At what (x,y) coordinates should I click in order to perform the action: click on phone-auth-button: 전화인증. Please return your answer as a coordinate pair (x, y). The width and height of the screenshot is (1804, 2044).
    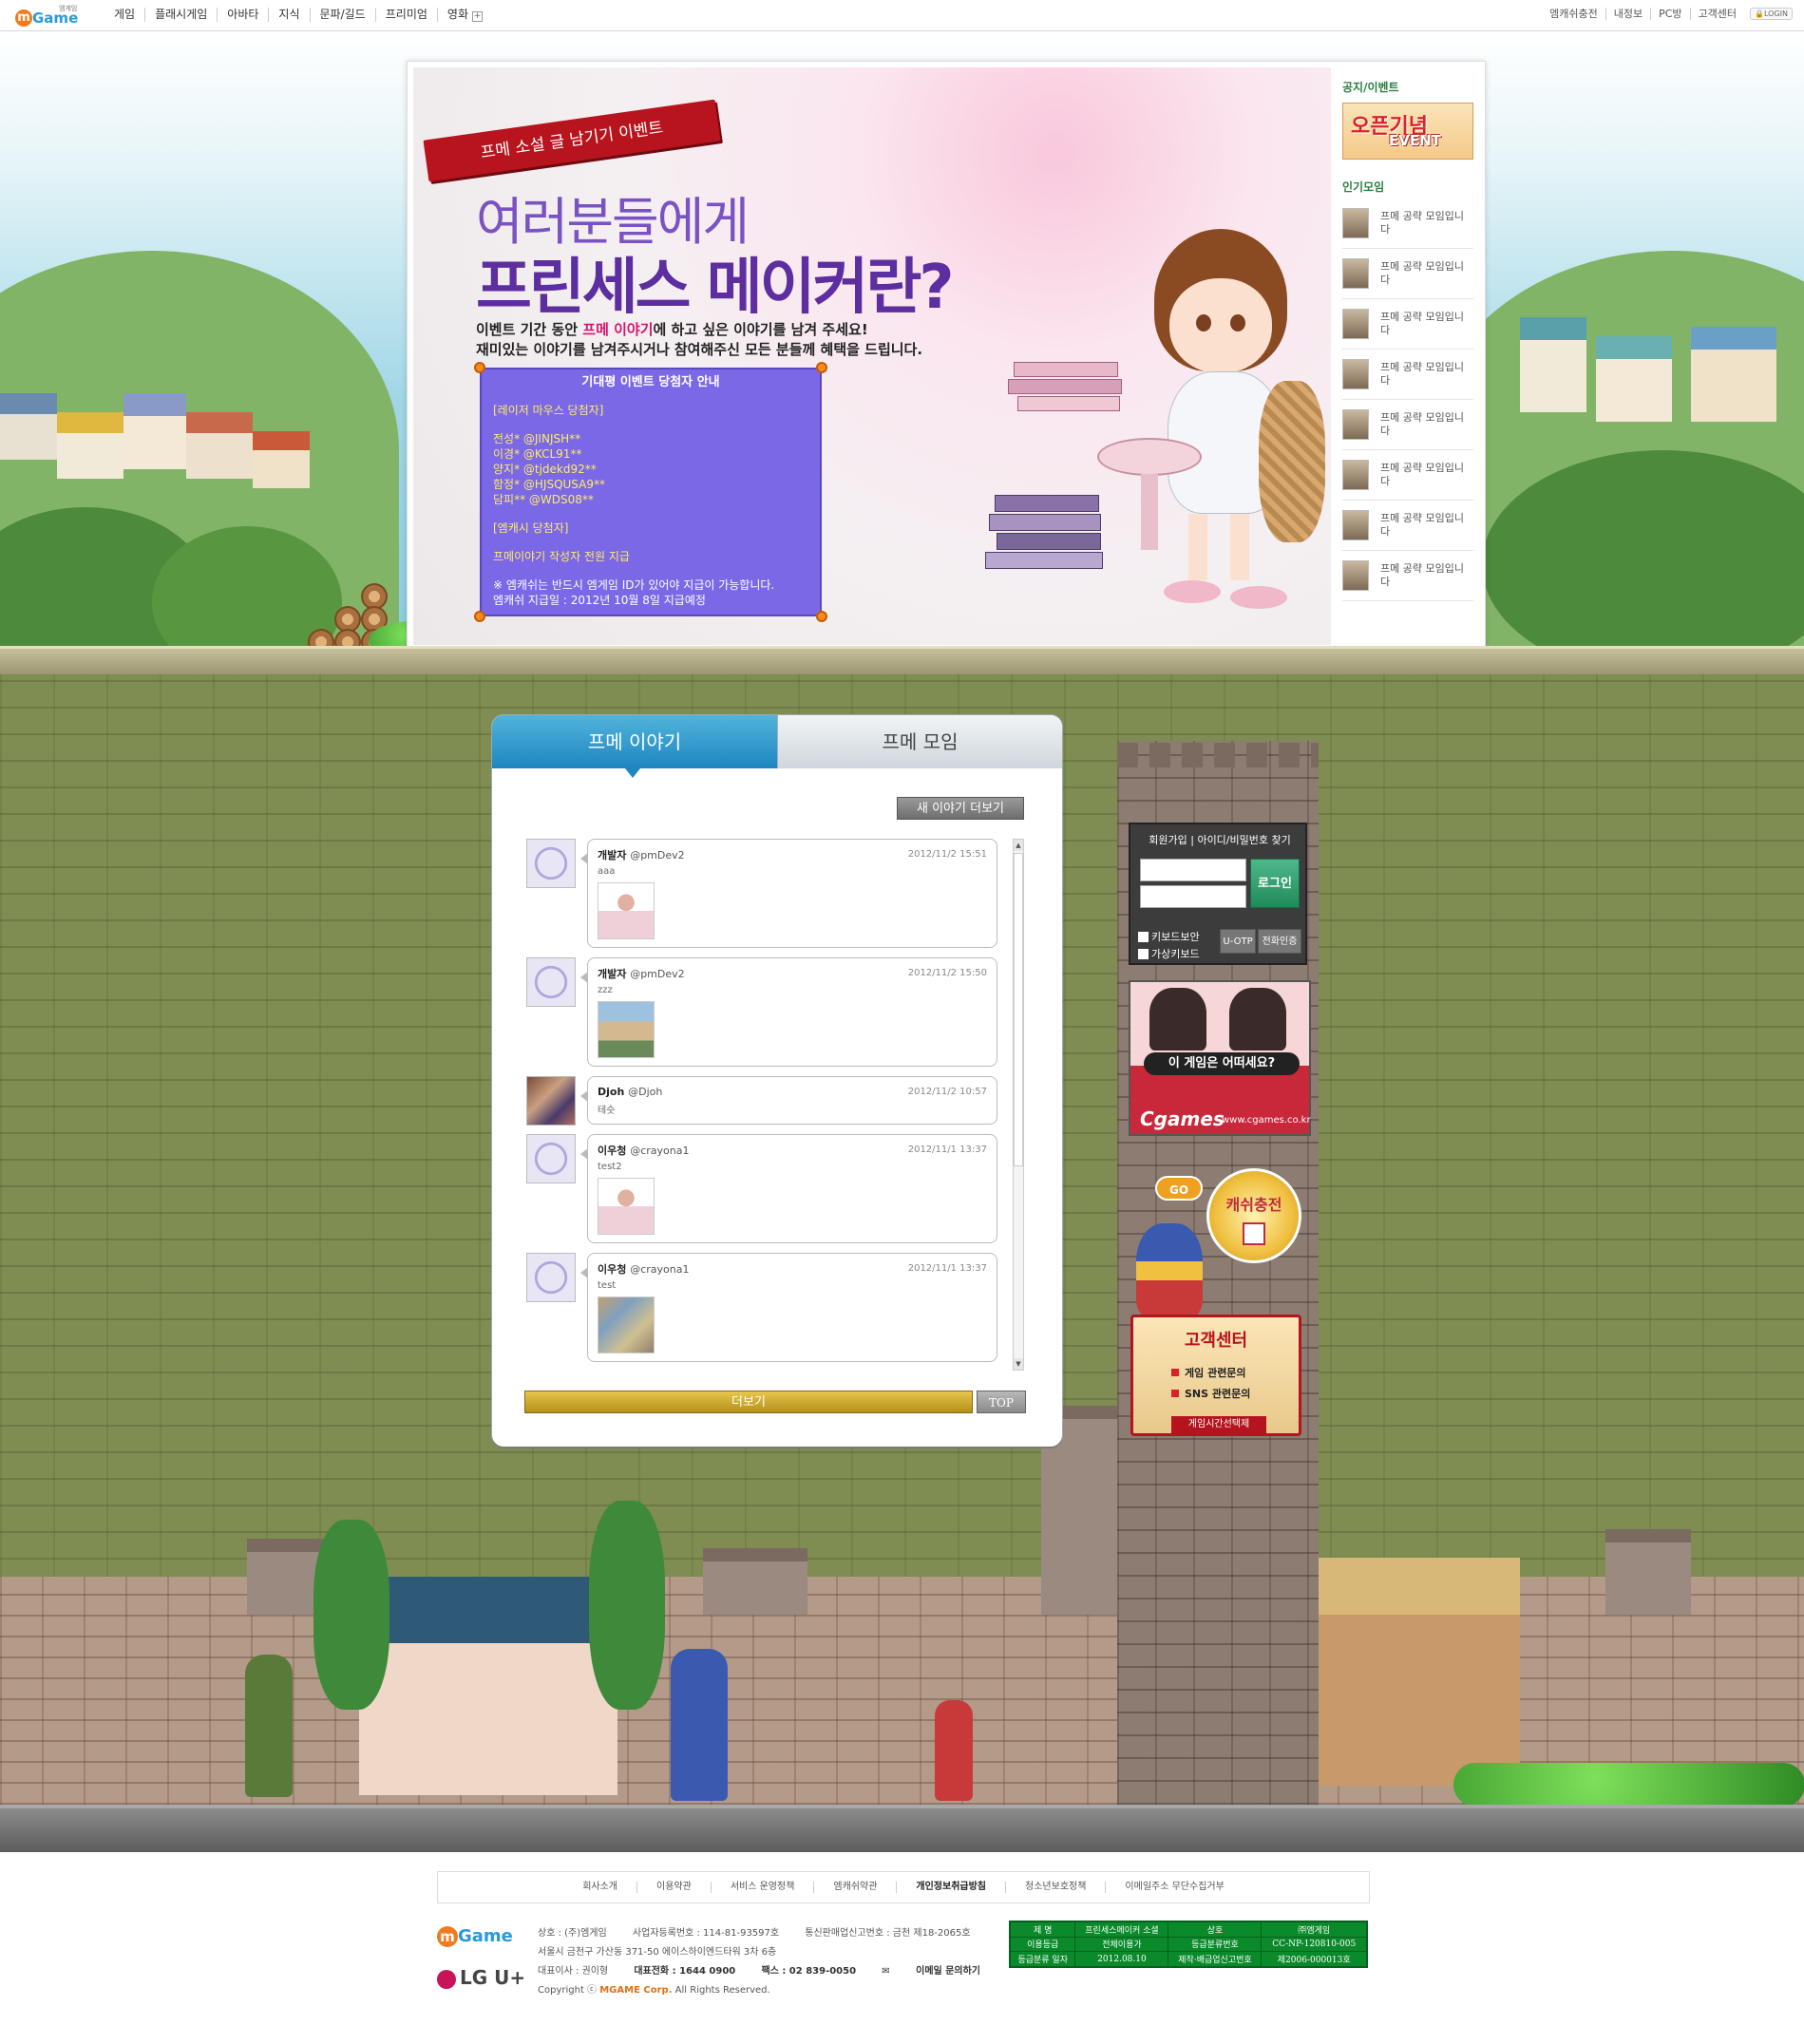
    Looking at the image, I should click on (1279, 941).